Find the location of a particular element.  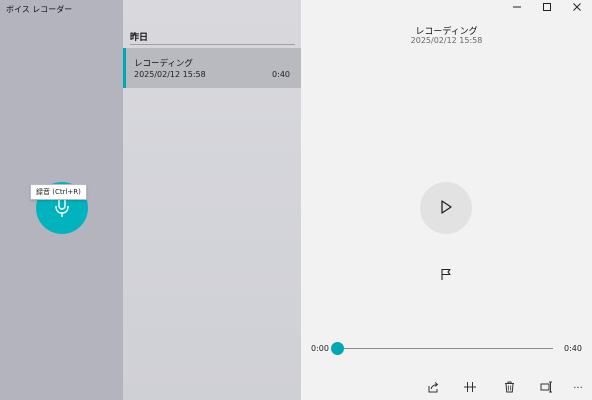

recording-timestamp: 2025/02/12 15:58 is located at coordinates (446, 40).